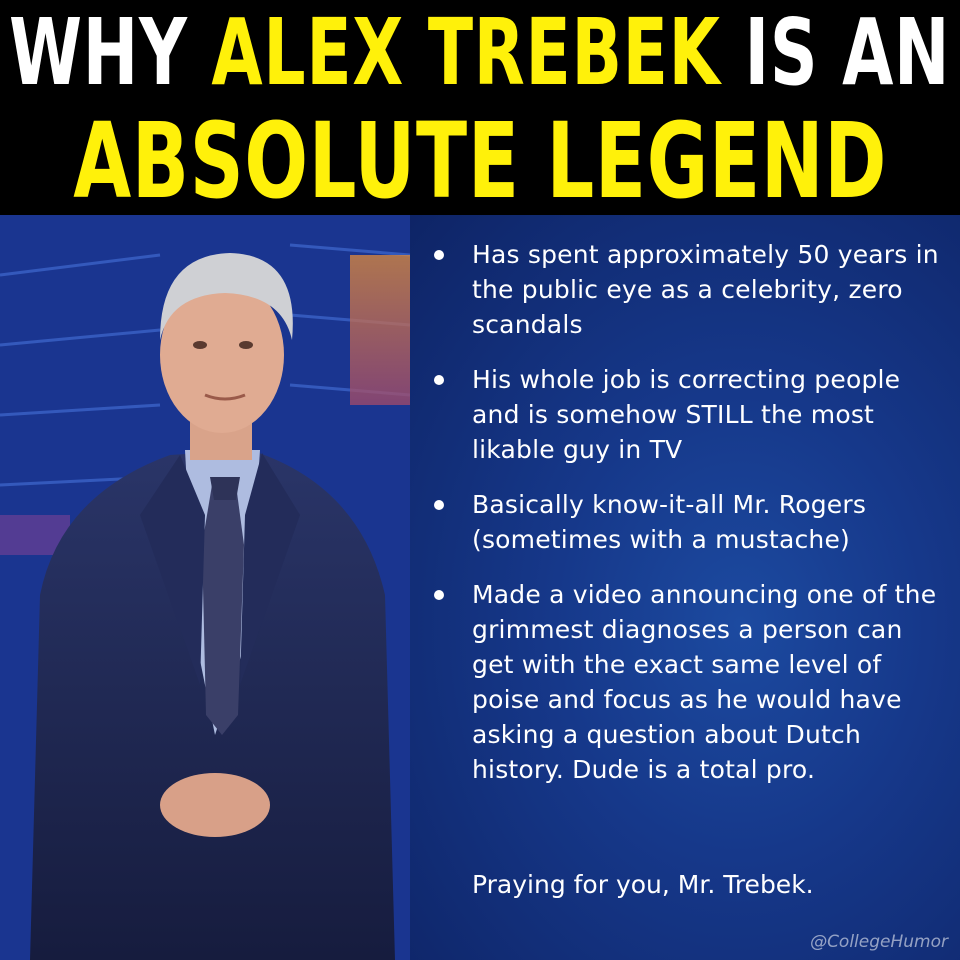 Image resolution: width=960 pixels, height=960 pixels. Describe the element at coordinates (215, 805) in the screenshot. I see `clasped-hands` at that location.